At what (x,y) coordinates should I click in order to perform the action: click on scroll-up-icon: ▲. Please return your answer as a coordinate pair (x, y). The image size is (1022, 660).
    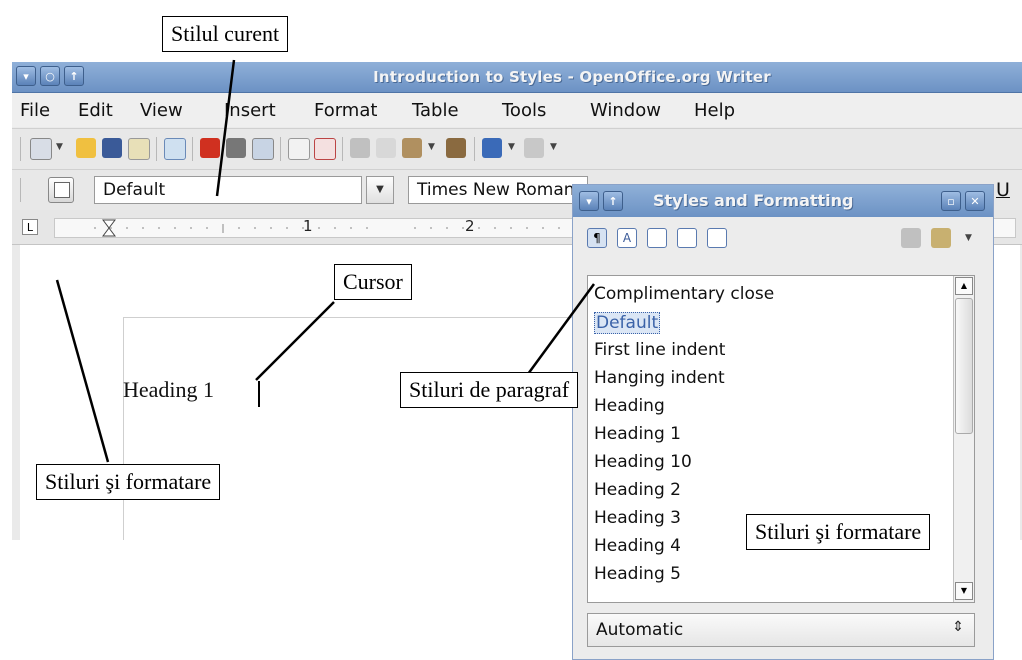
    Looking at the image, I should click on (964, 286).